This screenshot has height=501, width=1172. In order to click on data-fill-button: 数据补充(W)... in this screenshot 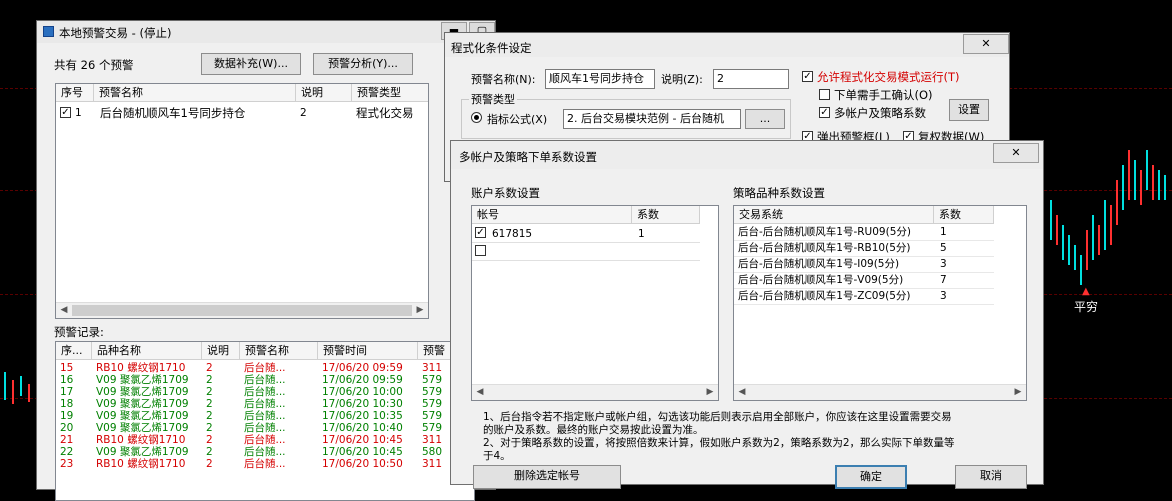, I will do `click(251, 64)`.